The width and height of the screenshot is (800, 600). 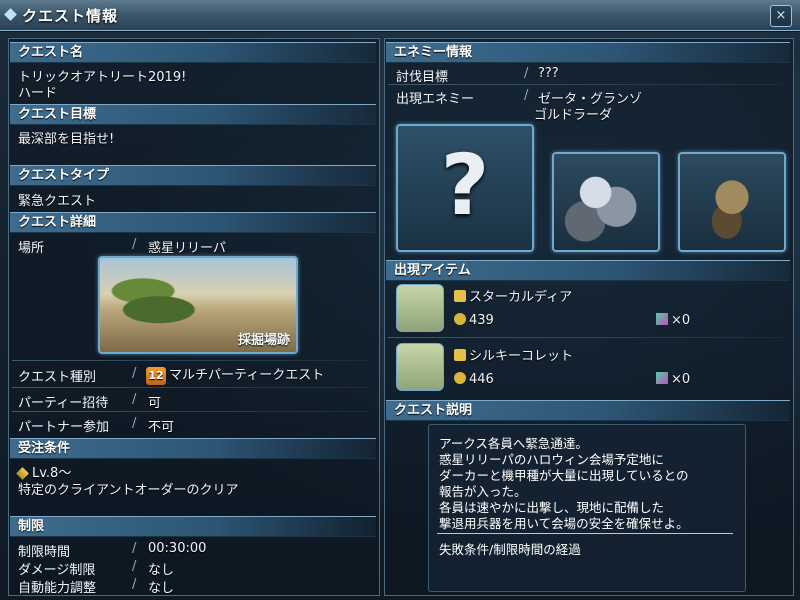 I want to click on item-count-value: 439, so click(x=481, y=320).